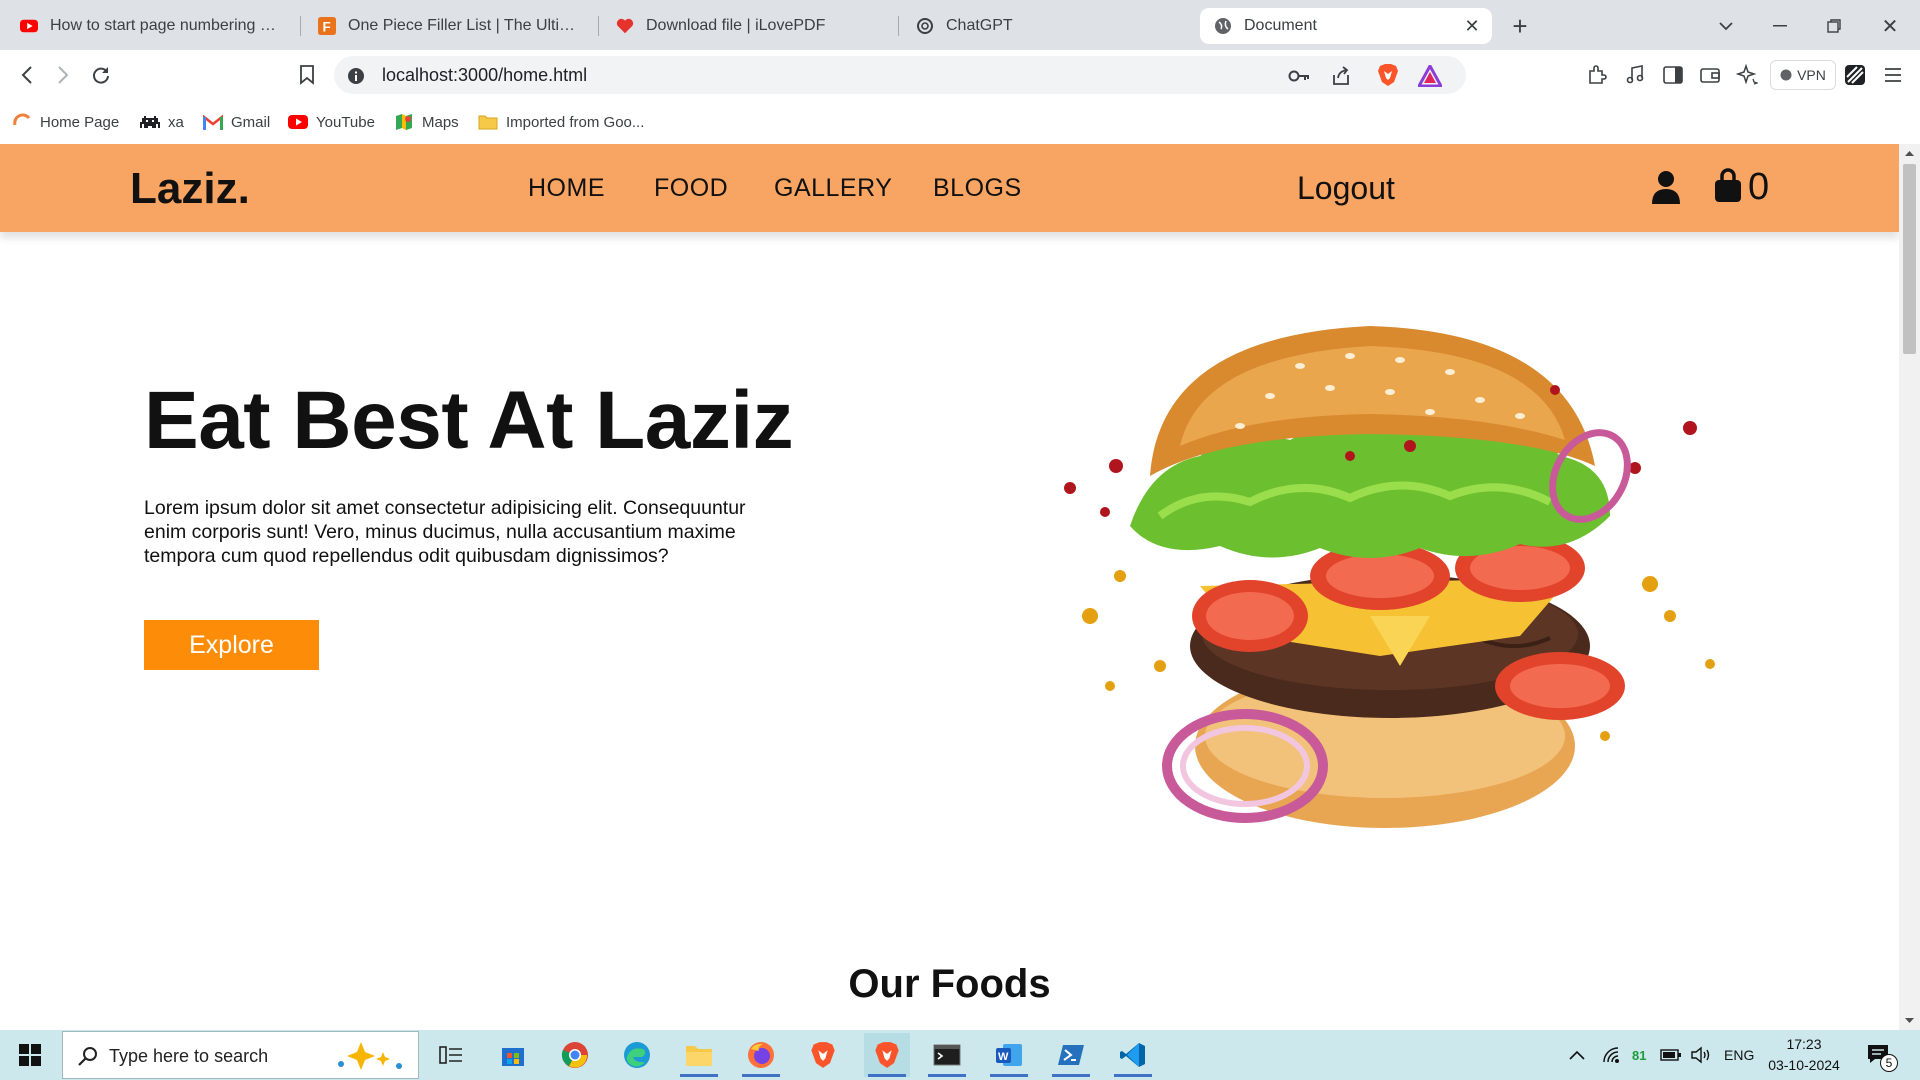 This screenshot has height=1080, width=1920. Describe the element at coordinates (1280, 25) in the screenshot. I see `tab-title: Document` at that location.